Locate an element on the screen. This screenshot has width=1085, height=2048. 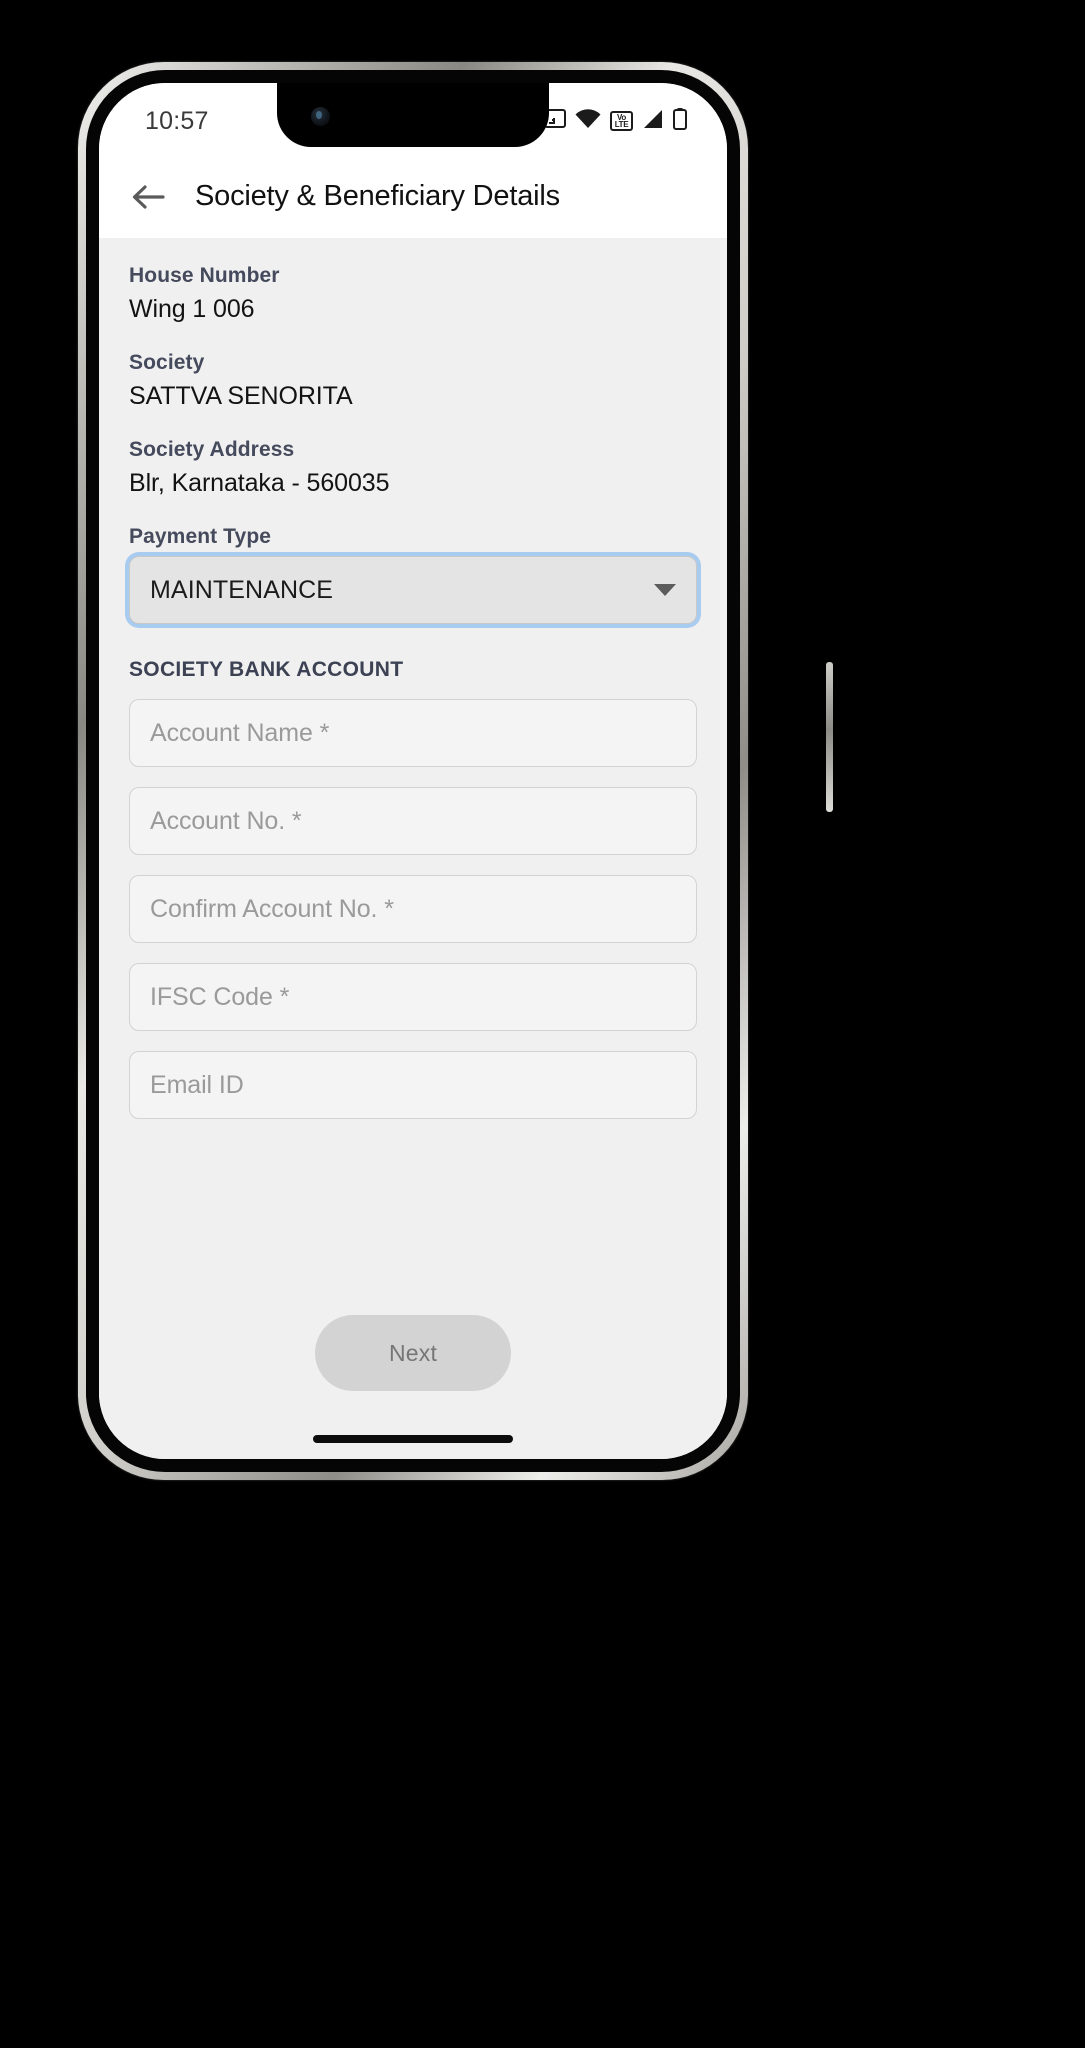
email-id-input: Email ID is located at coordinates (413, 1085).